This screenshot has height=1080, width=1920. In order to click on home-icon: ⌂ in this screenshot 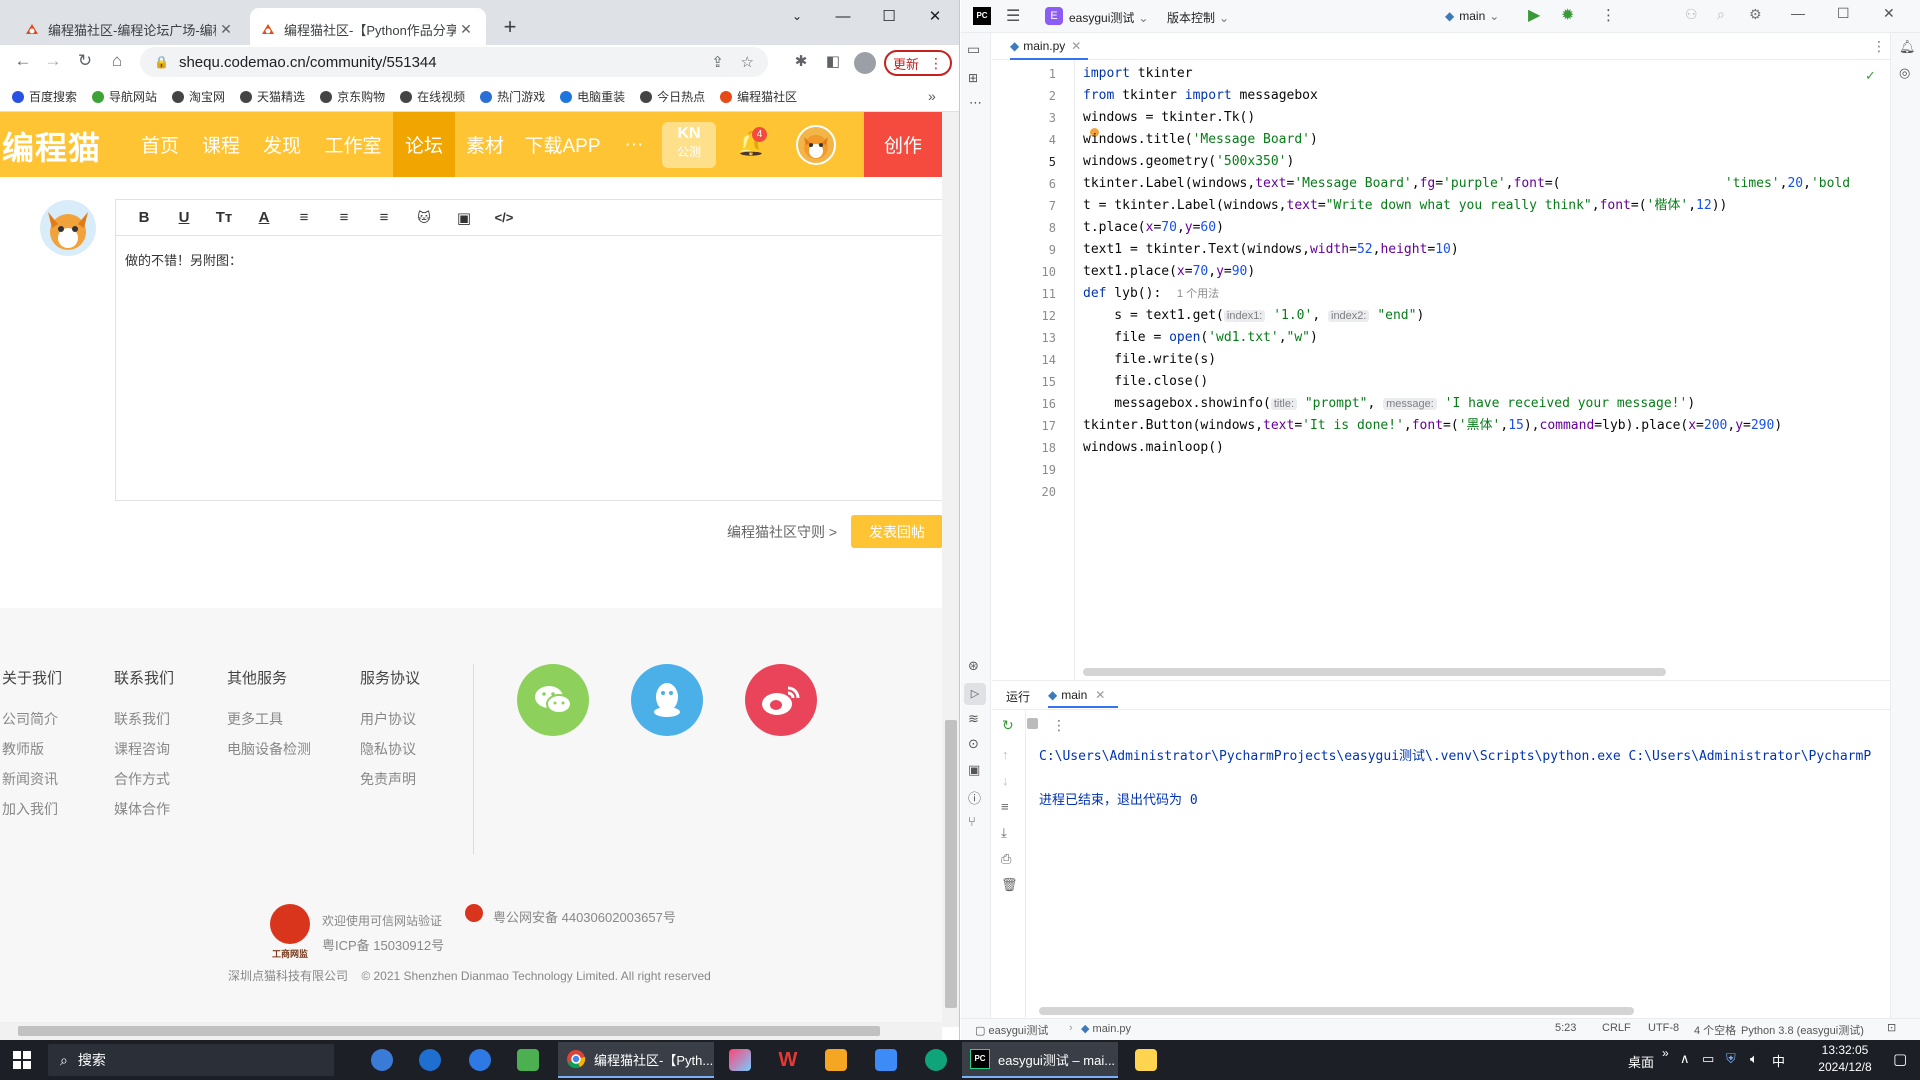, I will do `click(117, 61)`.